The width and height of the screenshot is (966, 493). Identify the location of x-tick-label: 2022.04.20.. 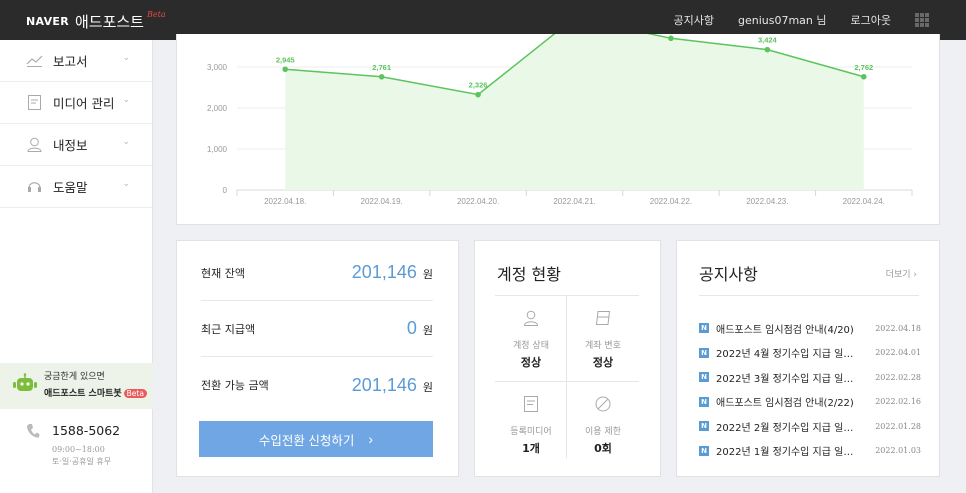
(478, 201).